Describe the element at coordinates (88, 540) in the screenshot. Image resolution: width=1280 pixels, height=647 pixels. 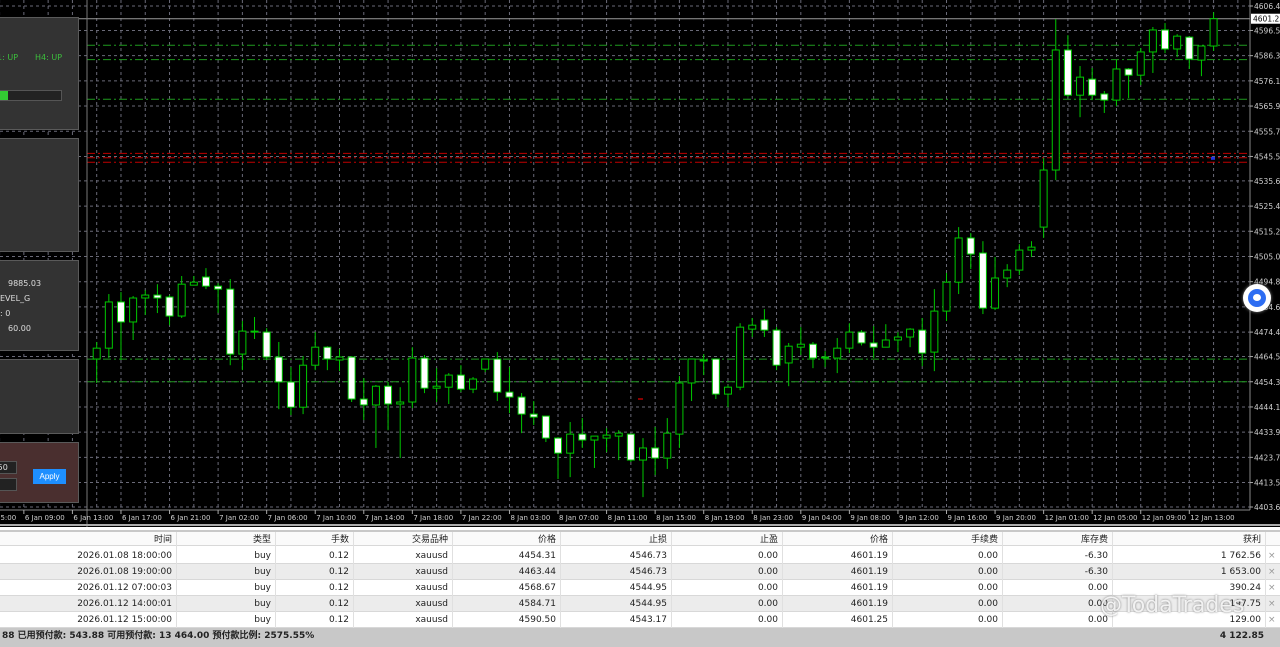
I see `column-header: 时间` at that location.